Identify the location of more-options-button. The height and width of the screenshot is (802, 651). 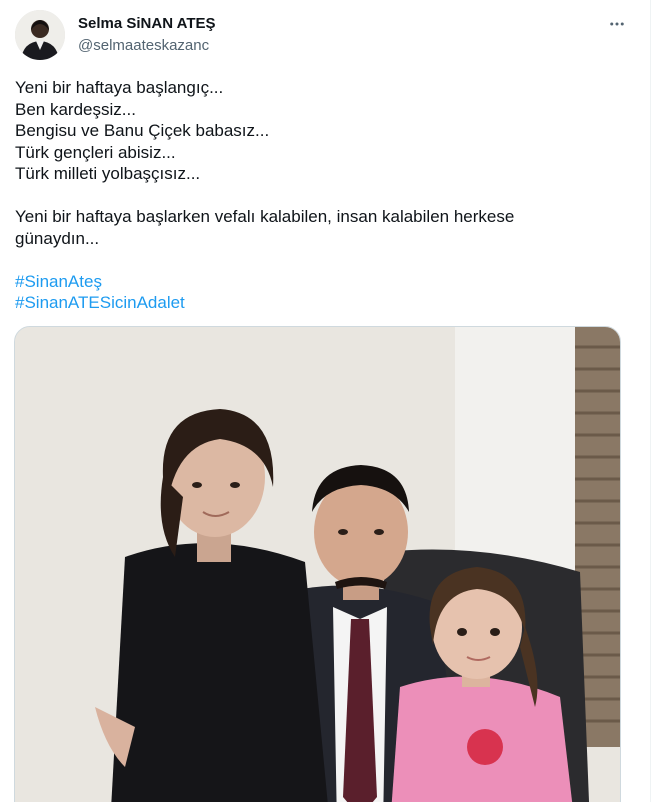
(617, 24).